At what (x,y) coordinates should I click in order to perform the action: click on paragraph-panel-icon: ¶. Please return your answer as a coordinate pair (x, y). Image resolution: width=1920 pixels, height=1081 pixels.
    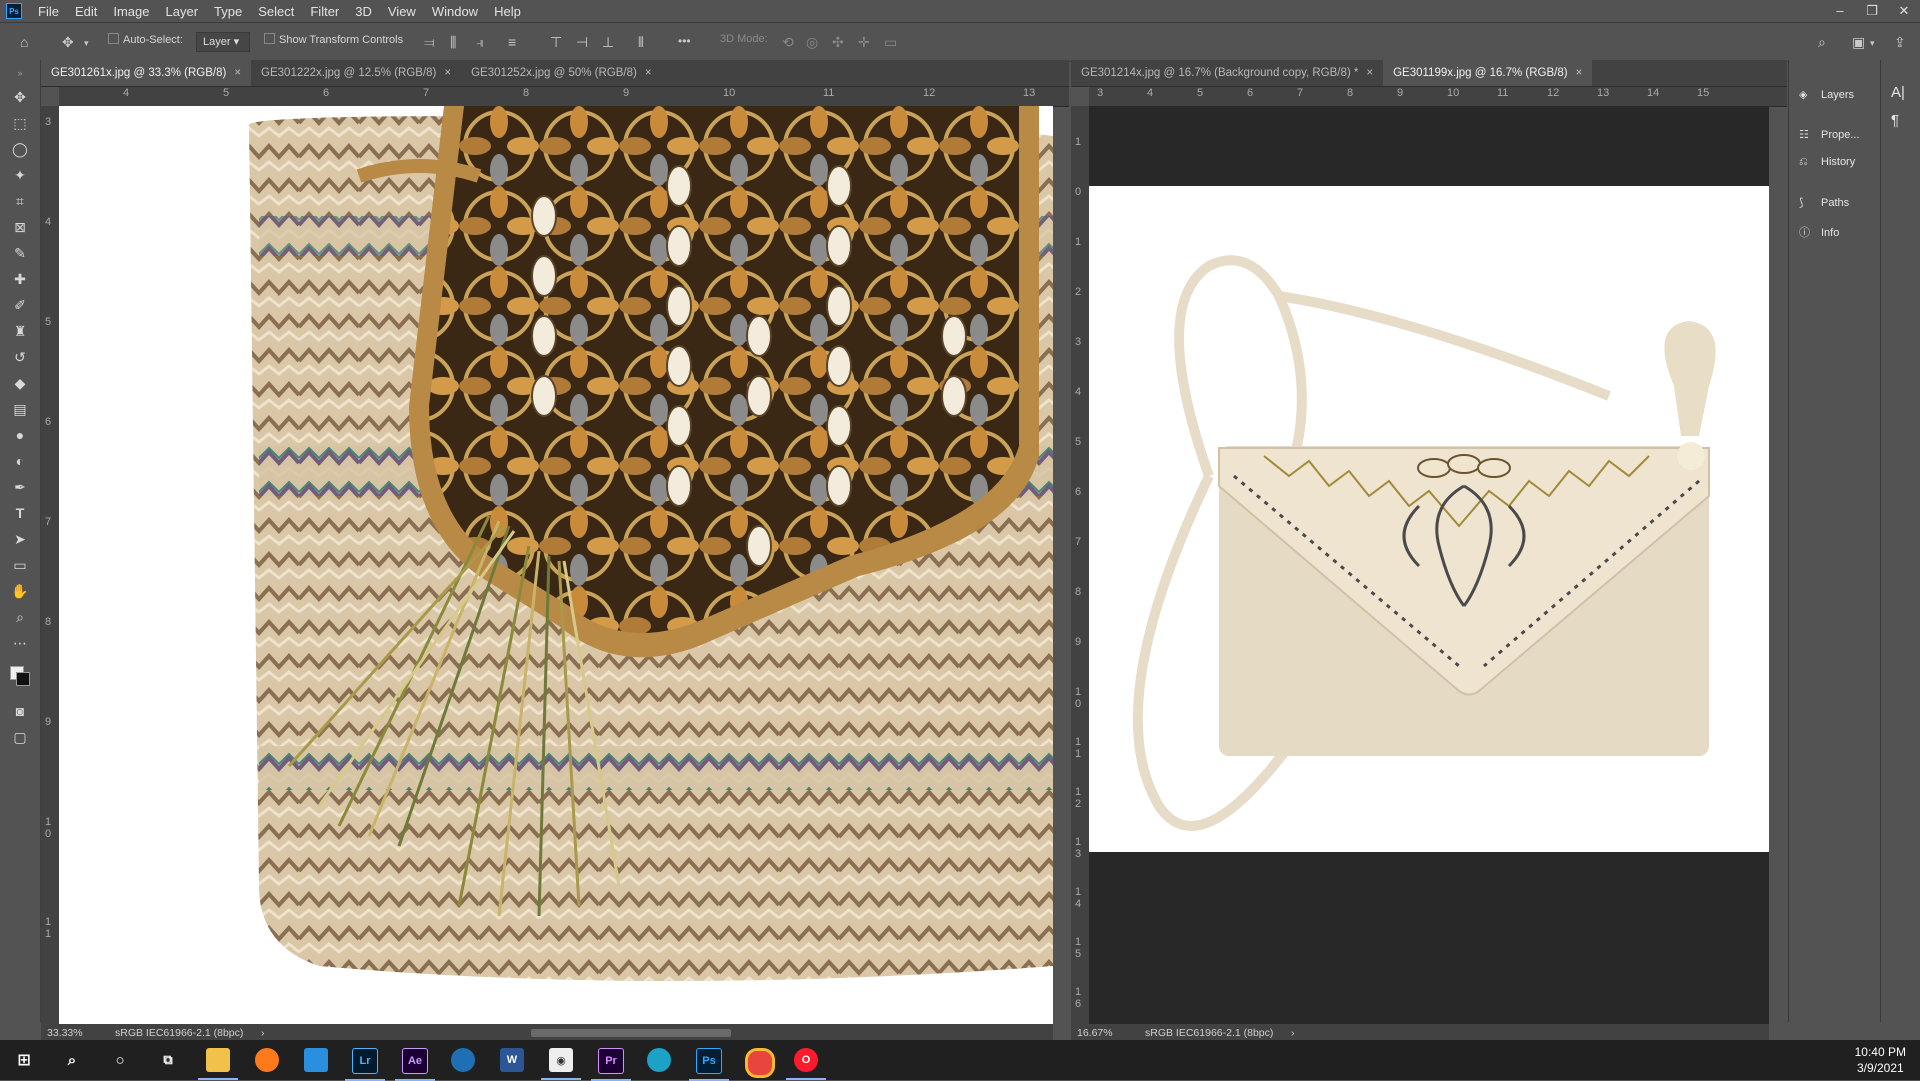
    Looking at the image, I should click on (1895, 120).